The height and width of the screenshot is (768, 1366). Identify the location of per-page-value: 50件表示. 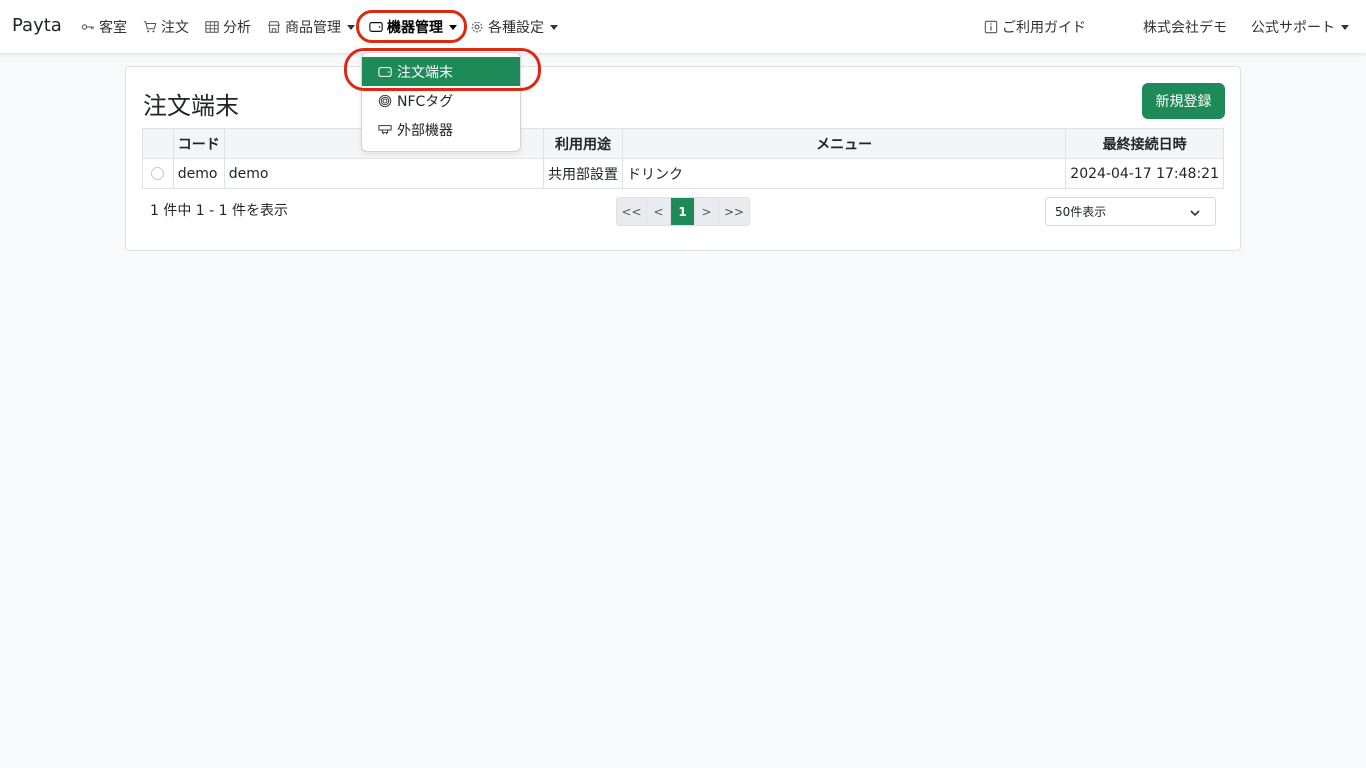
(1081, 212).